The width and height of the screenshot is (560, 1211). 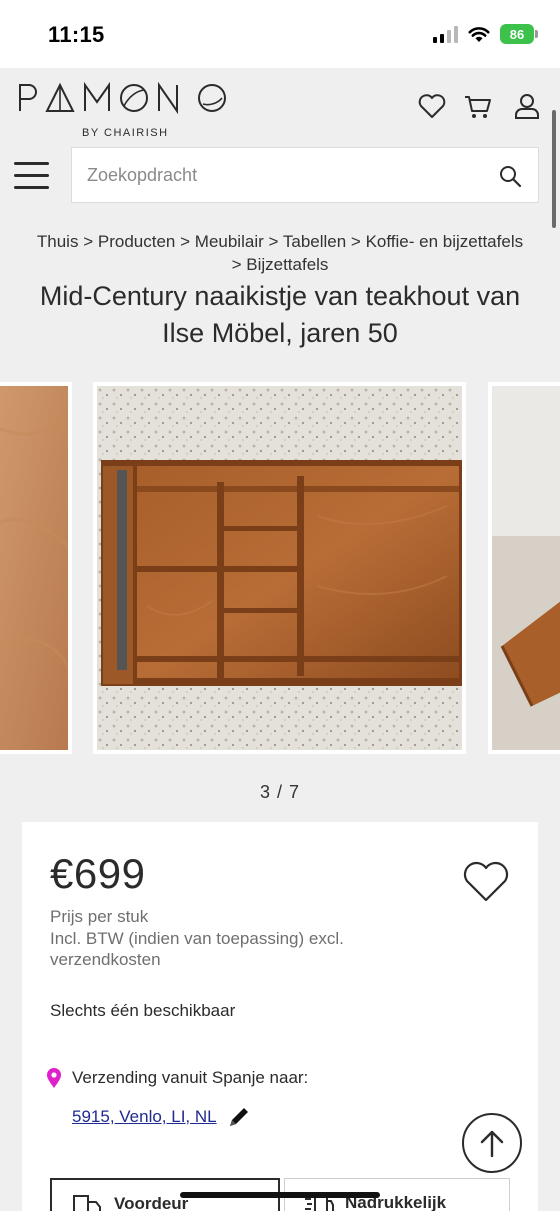 What do you see at coordinates (58, 241) in the screenshot?
I see `breadcrumb-home: Thuis` at bounding box center [58, 241].